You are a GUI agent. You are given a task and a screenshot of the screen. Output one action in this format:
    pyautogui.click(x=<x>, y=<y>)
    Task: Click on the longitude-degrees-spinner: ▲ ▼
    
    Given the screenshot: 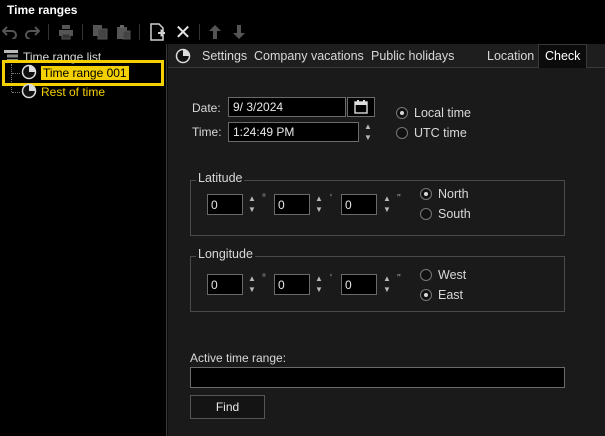 What is the action you would take?
    pyautogui.click(x=252, y=284)
    